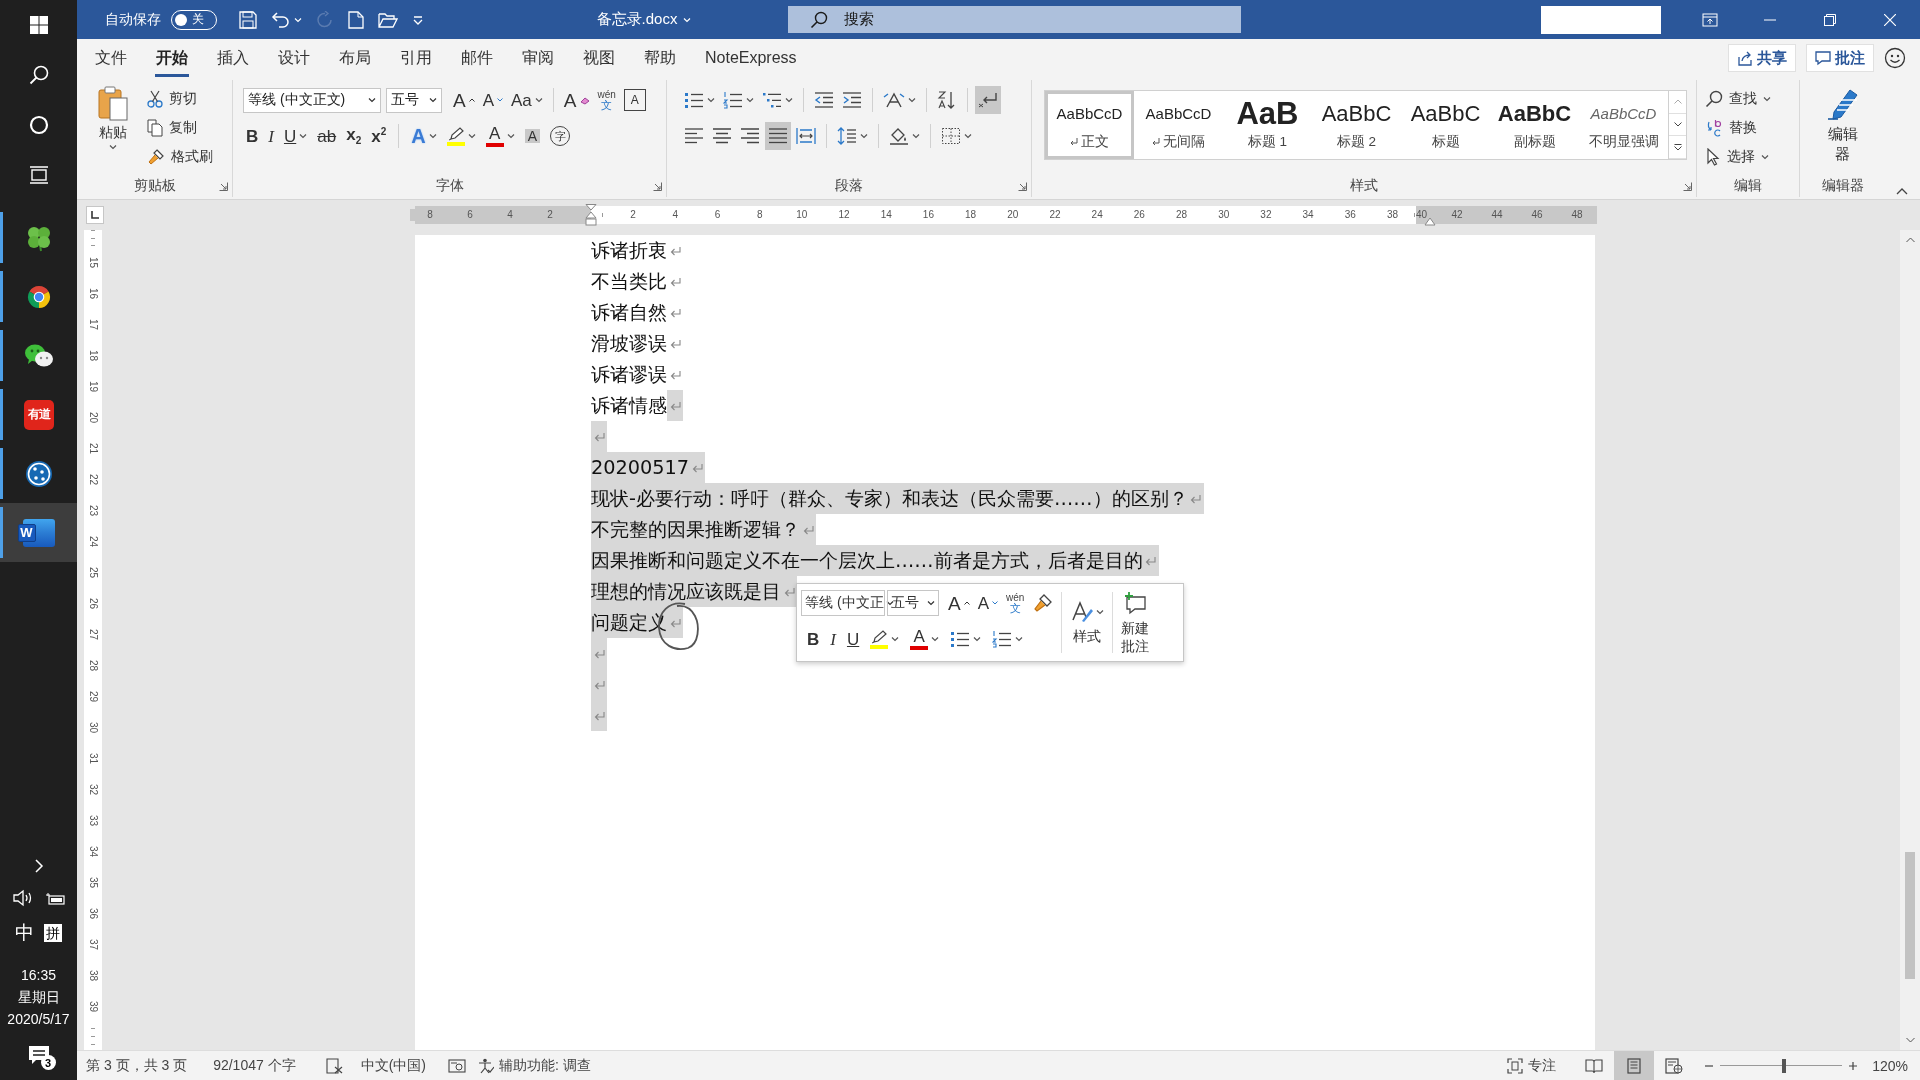  Describe the element at coordinates (38, 25) in the screenshot. I see `windows-logo-icon` at that location.